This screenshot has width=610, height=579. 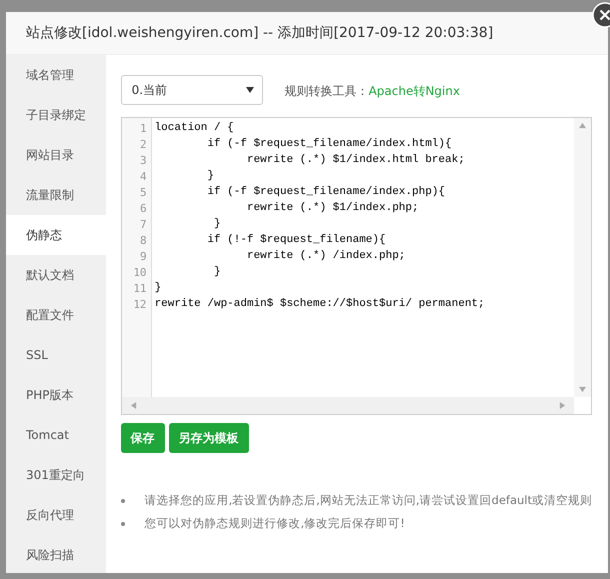 What do you see at coordinates (326, 193) in the screenshot?
I see `code-line: if (-f $request_filename/index.php){` at bounding box center [326, 193].